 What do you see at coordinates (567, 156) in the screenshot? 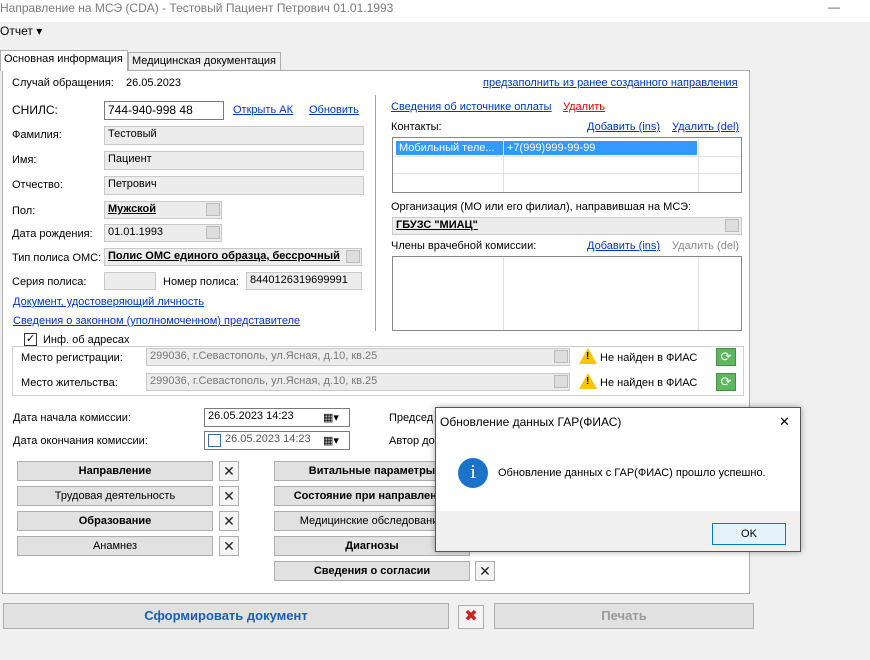
I see `contacts-row-divider` at bounding box center [567, 156].